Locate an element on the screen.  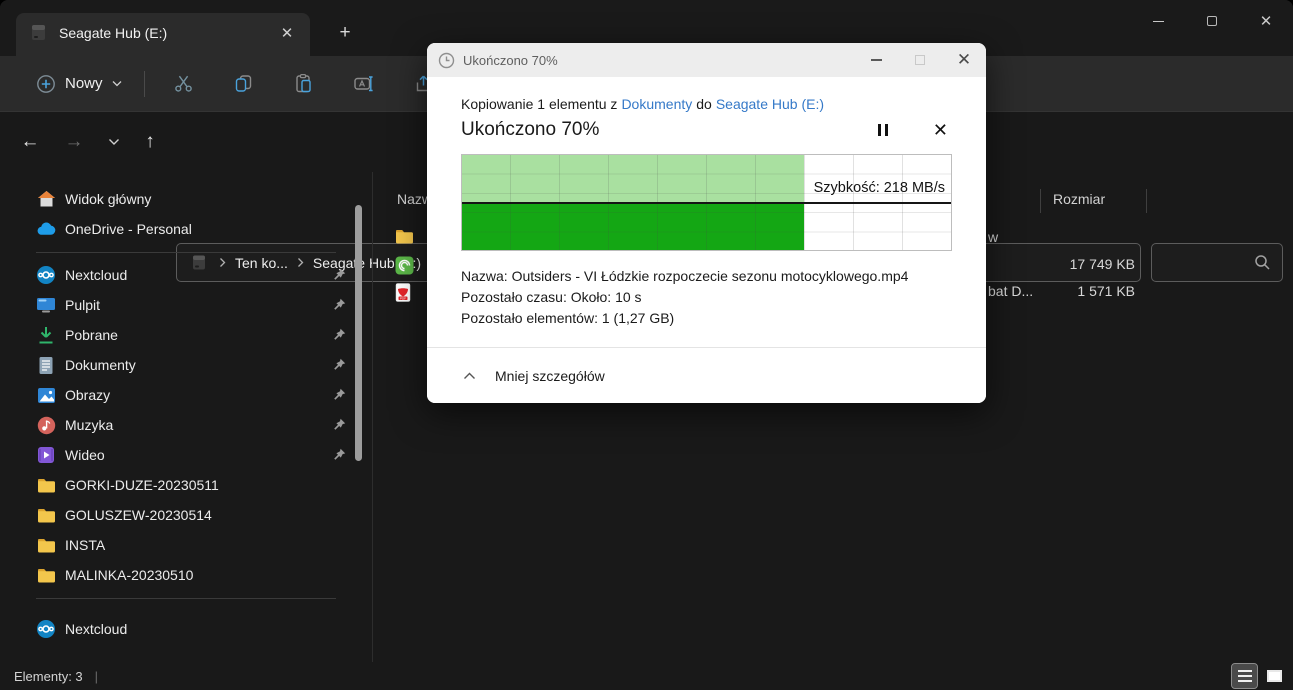
sidebar-item-downloads: Pobrane is located at coordinates (186, 335).